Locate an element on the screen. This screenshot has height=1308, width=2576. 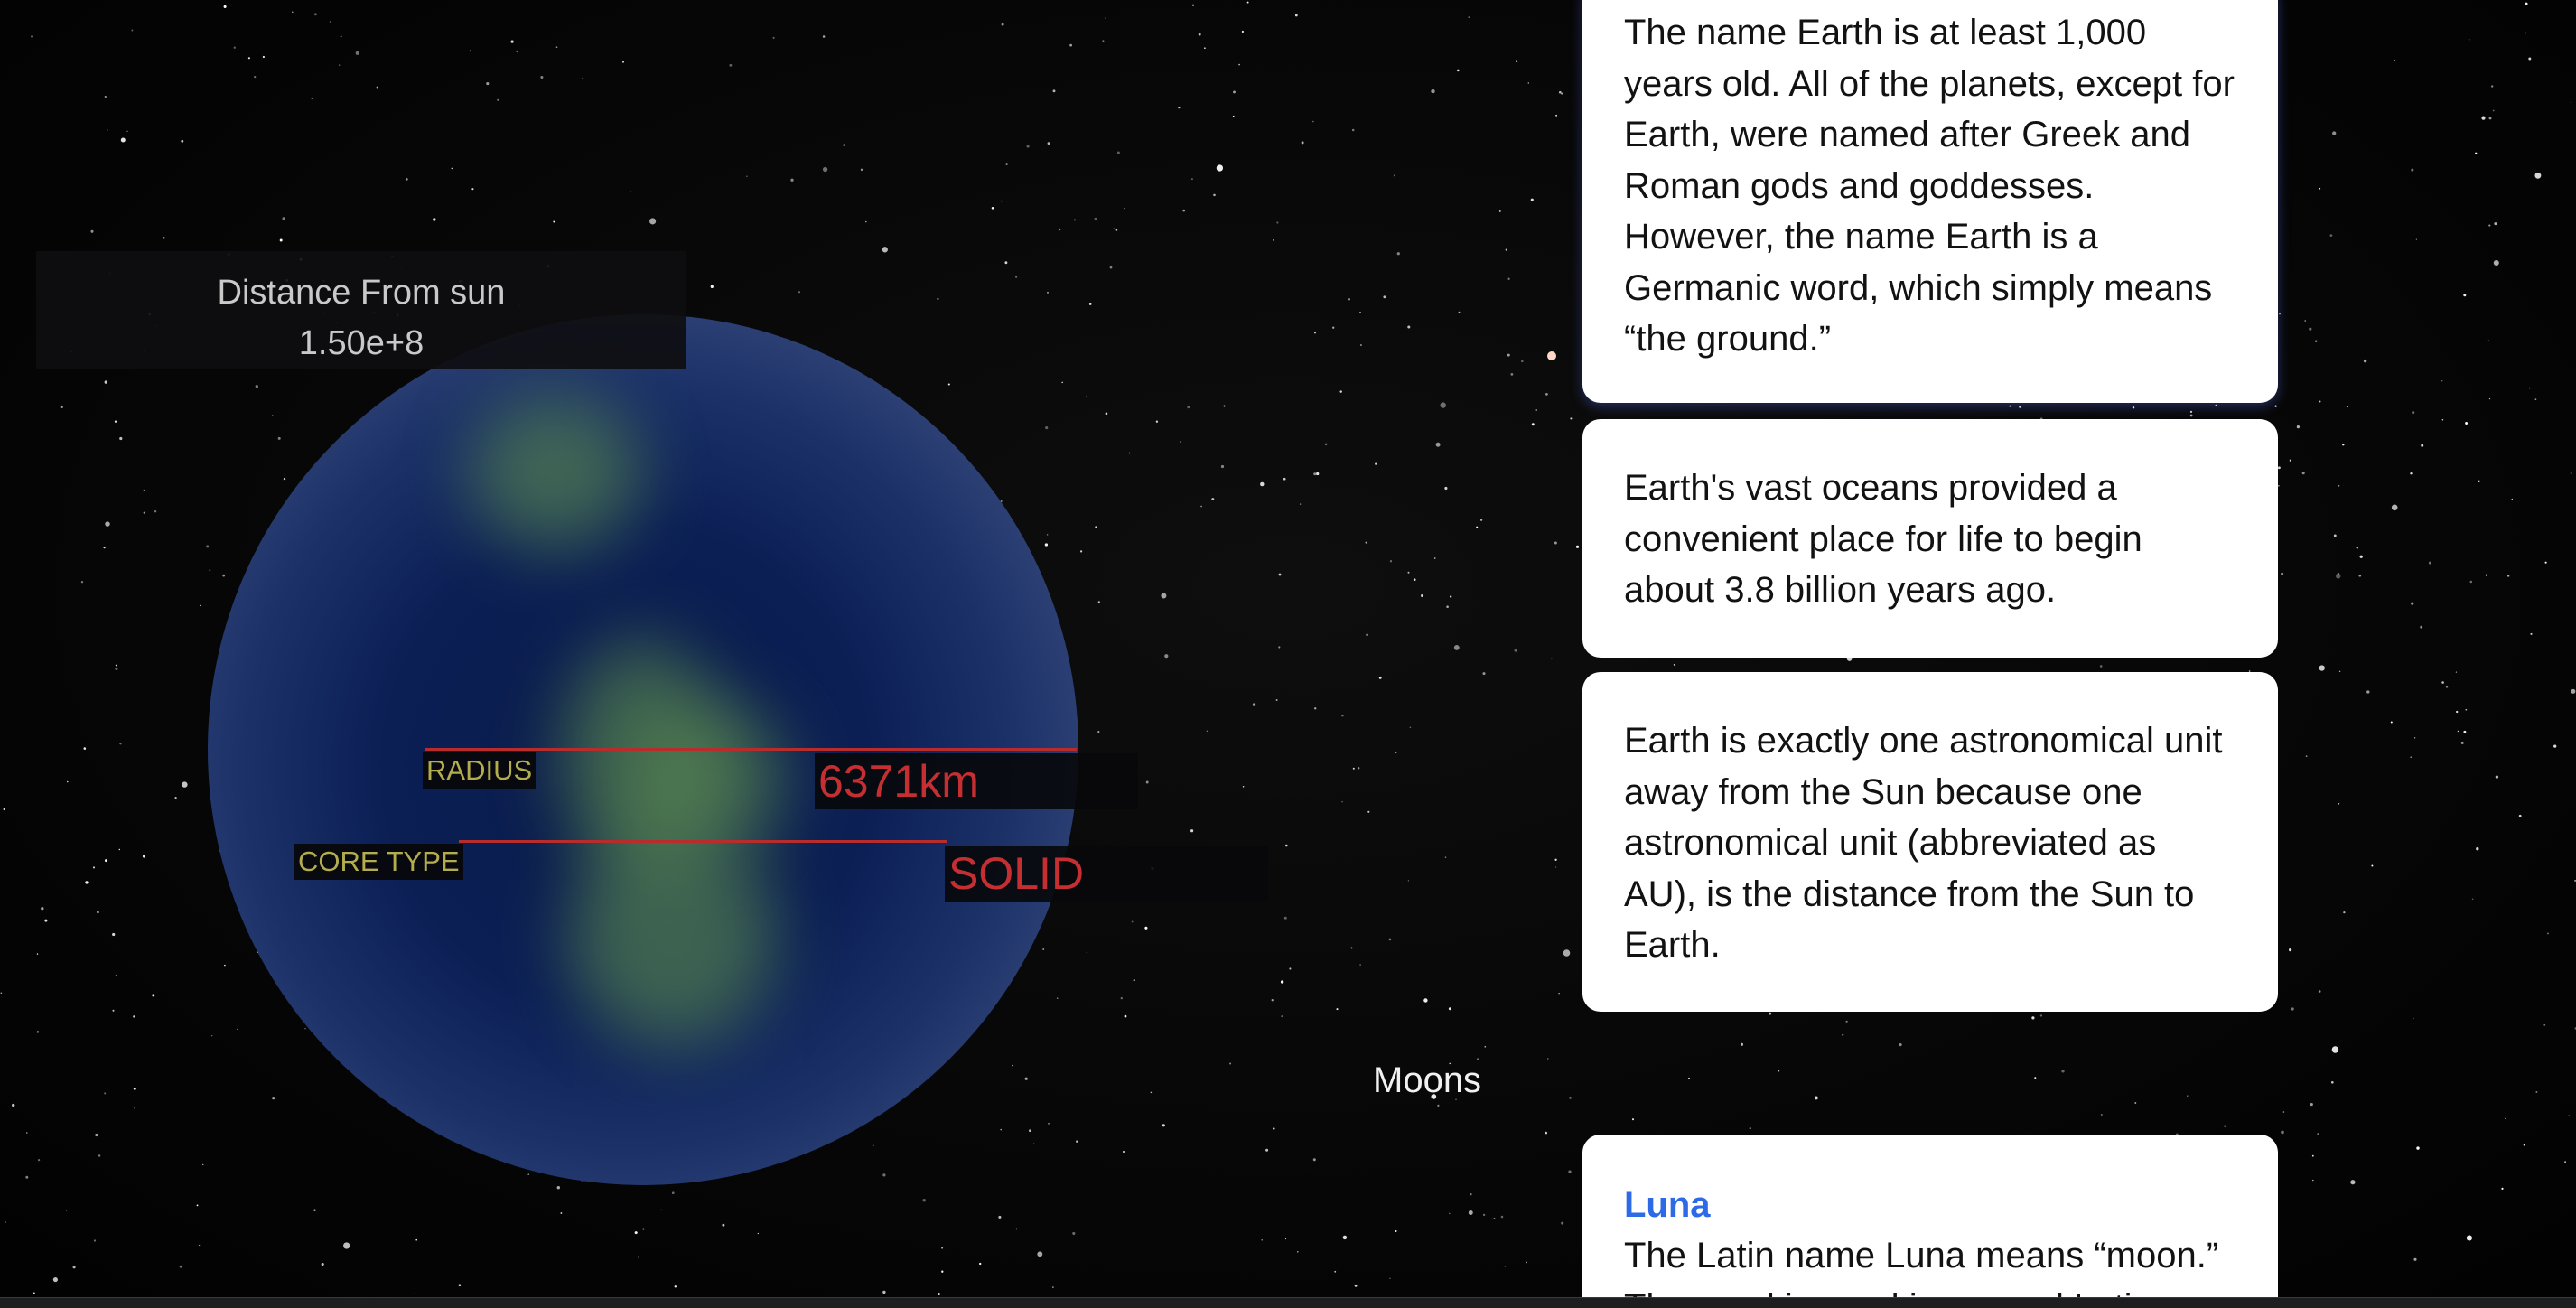
moon-name: Luna is located at coordinates (1930, 1205).